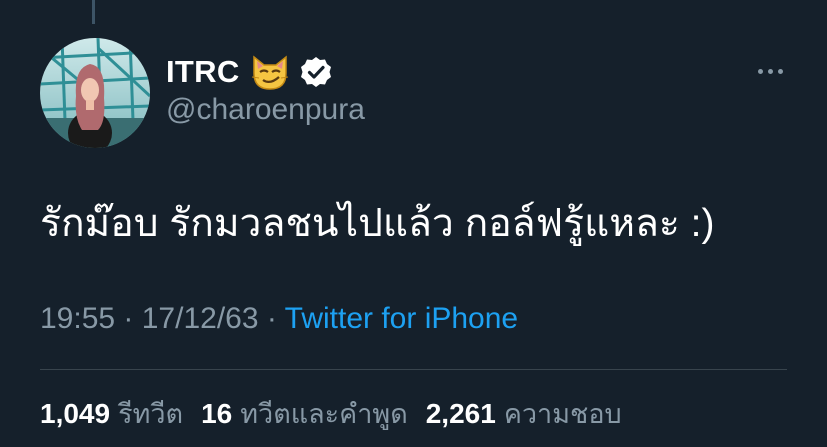 The image size is (827, 447). I want to click on tweet-date: 17/12/63, so click(200, 318).